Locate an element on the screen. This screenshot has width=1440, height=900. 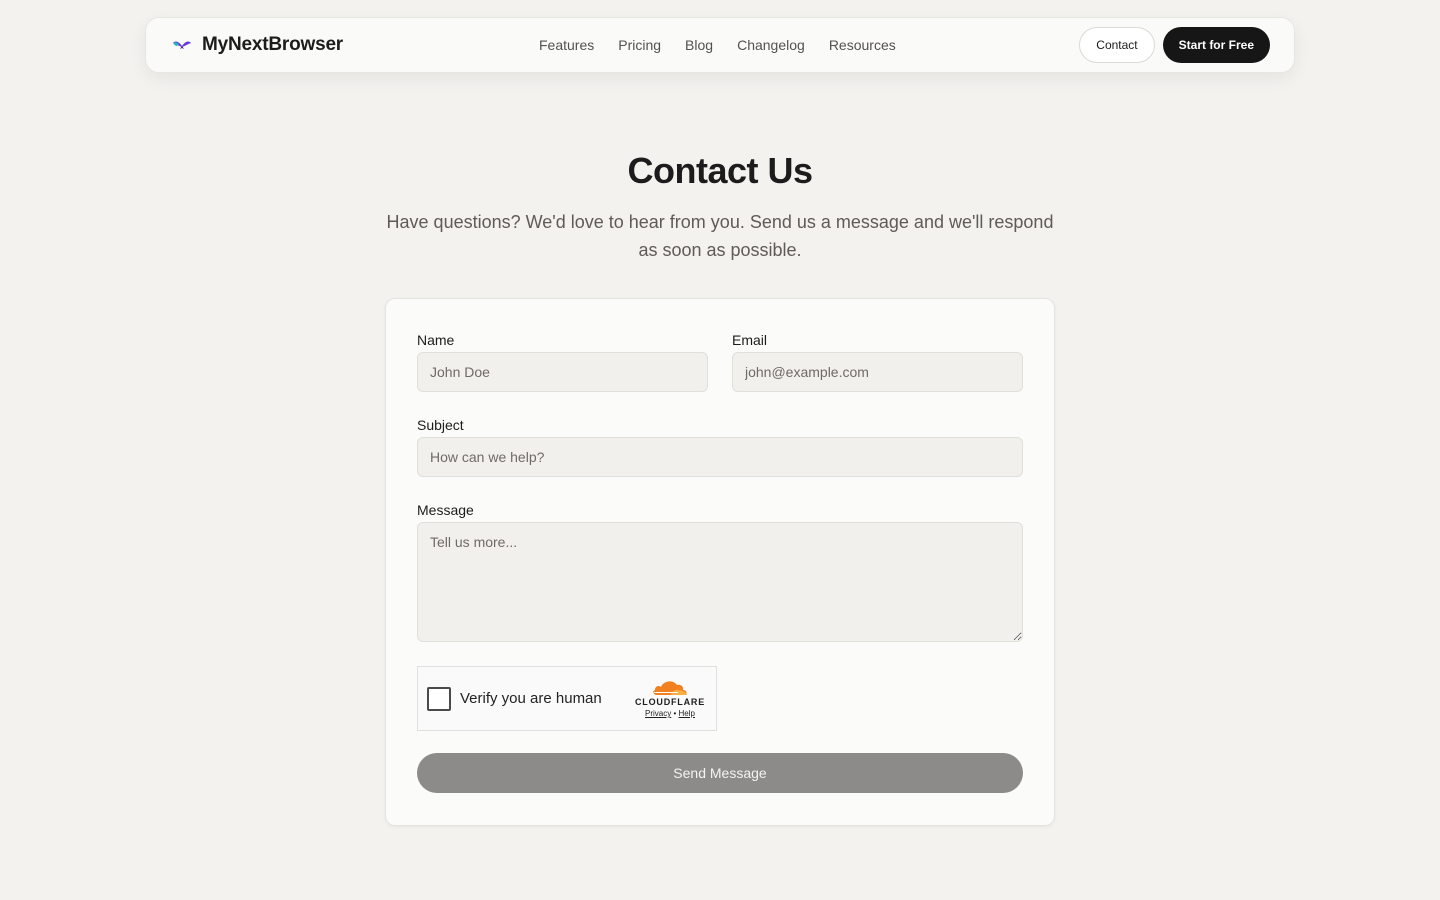
start-for-free-button: Start for Free is located at coordinates (1216, 45).